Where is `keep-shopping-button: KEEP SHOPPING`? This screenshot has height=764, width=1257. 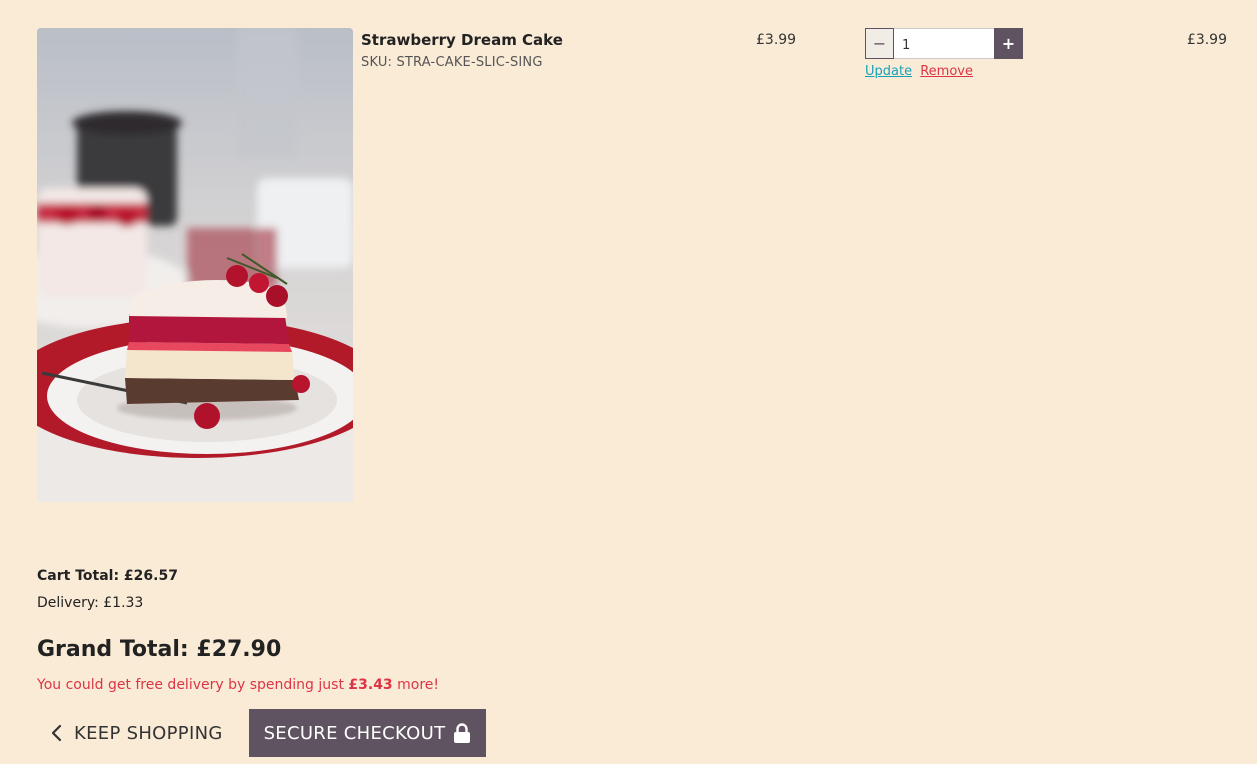
keep-shopping-button: KEEP SHOPPING is located at coordinates (136, 733).